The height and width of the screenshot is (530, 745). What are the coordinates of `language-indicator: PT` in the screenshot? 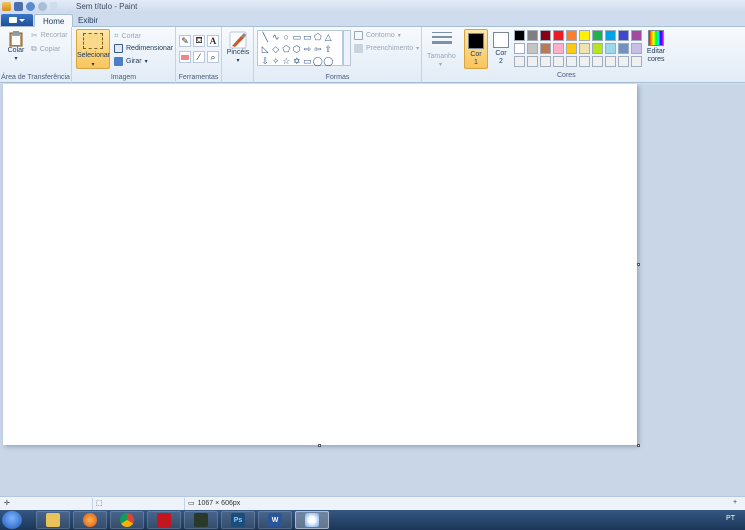 It's located at (730, 518).